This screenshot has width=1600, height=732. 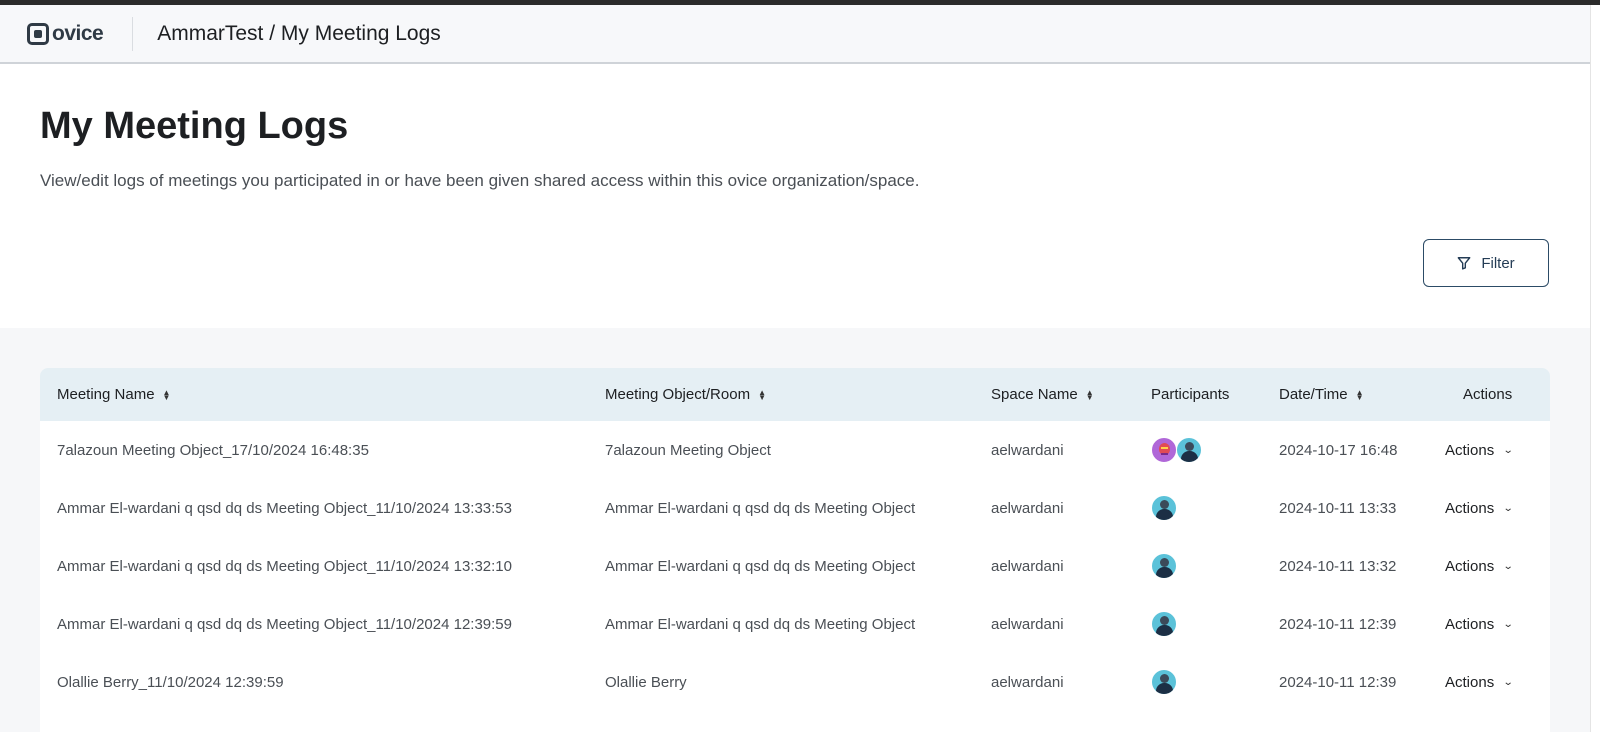 I want to click on breadcrumb: AmmarTest / My Meeting Logs, so click(x=299, y=33).